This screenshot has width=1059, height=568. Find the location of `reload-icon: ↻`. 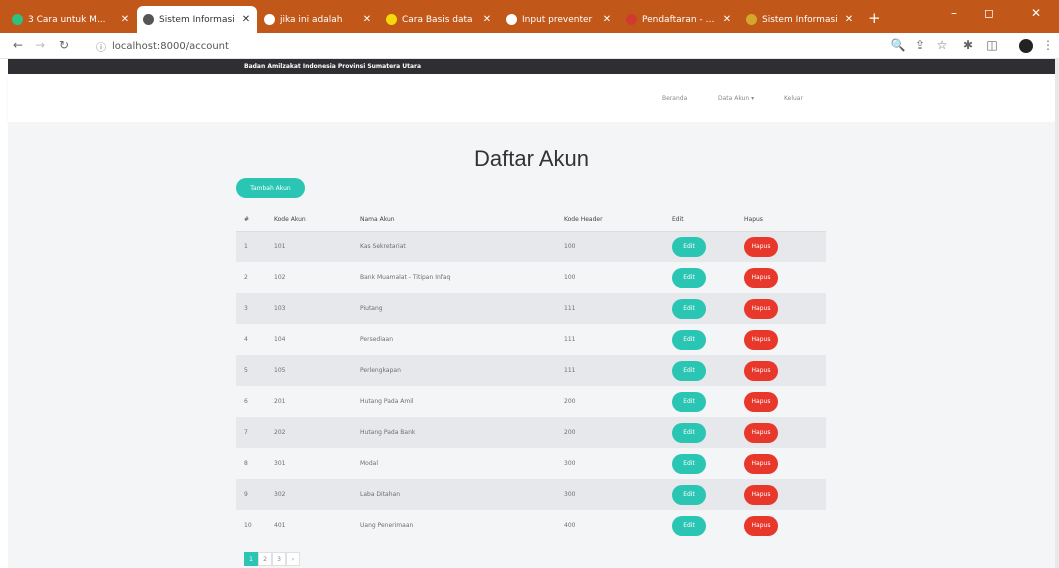

reload-icon: ↻ is located at coordinates (64, 45).